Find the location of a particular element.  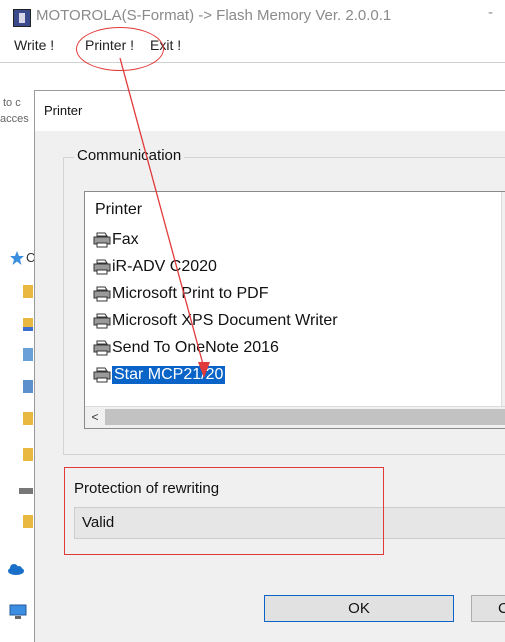

app-chip-icon is located at coordinates (22, 18).